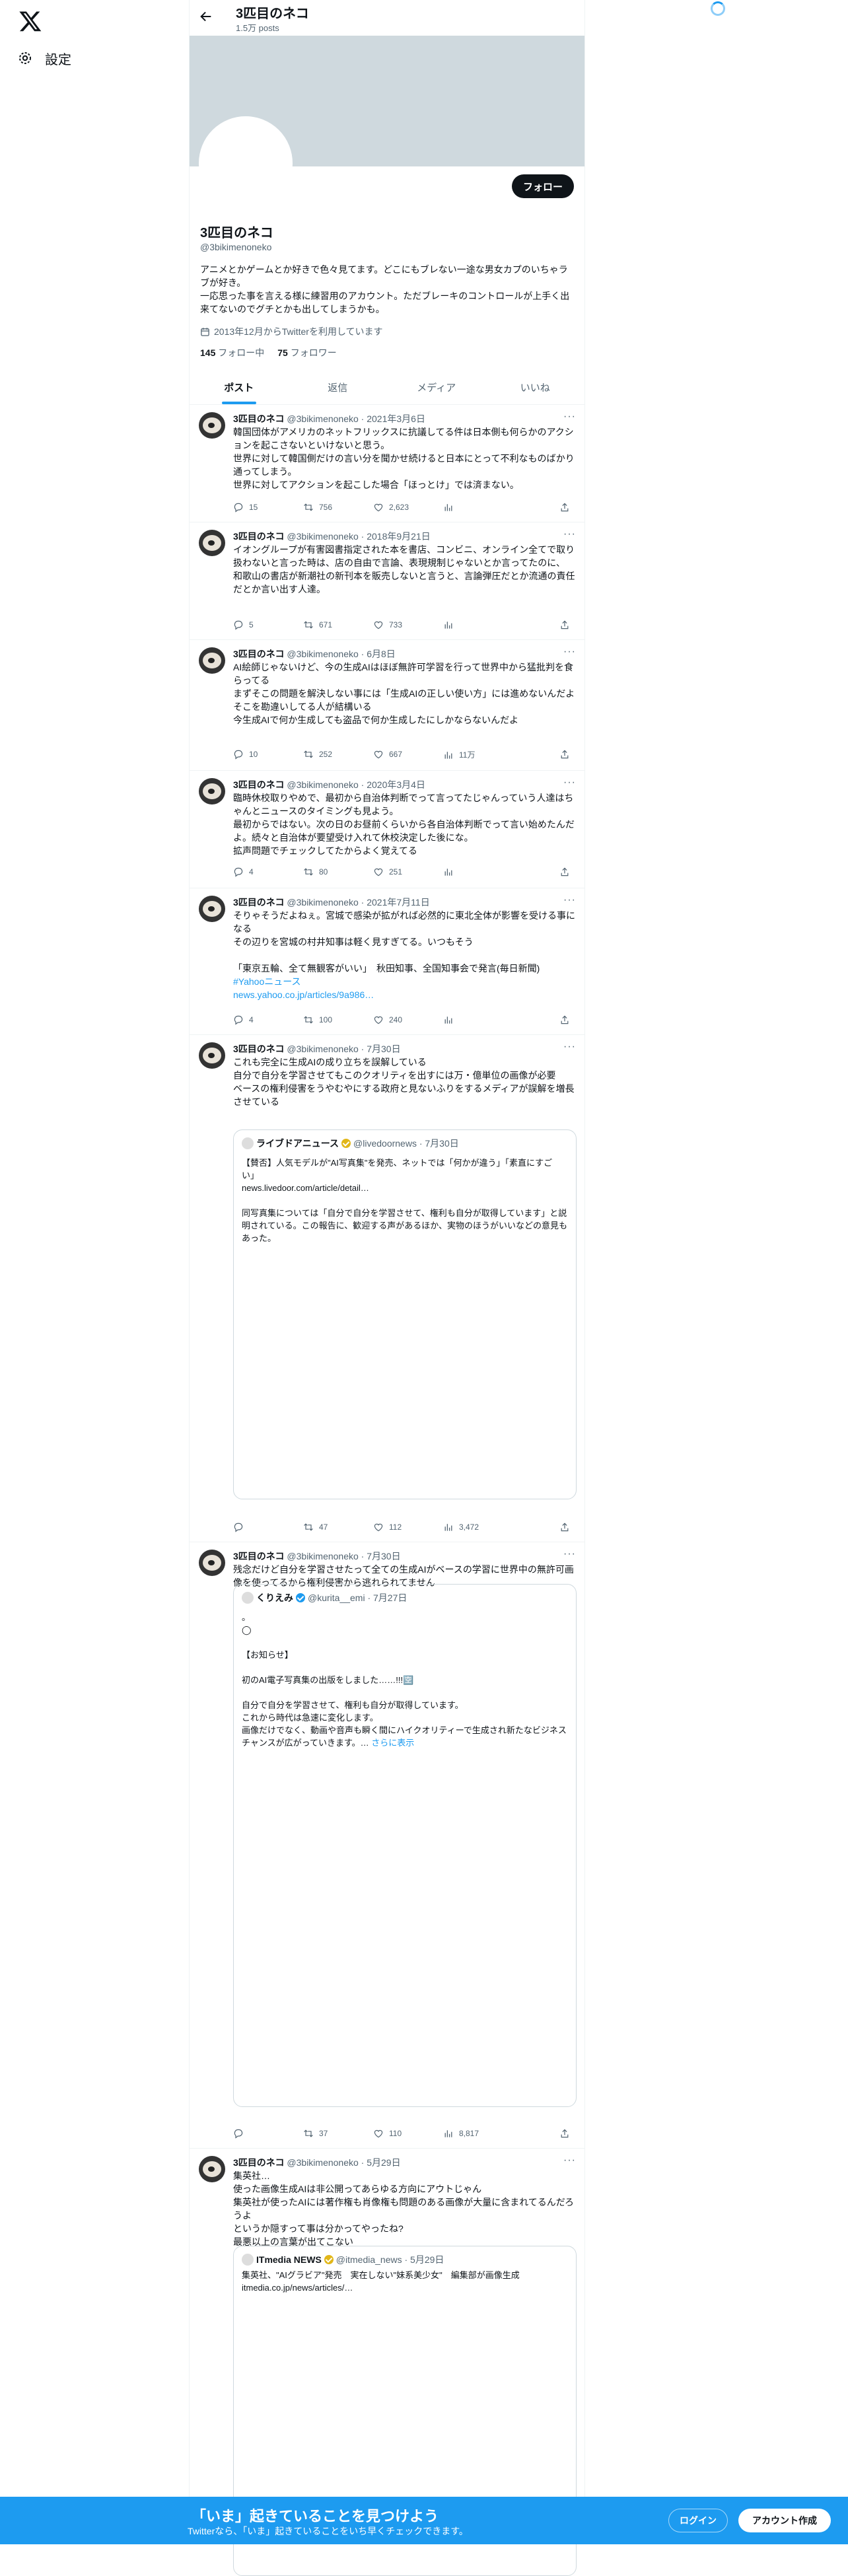 The height and width of the screenshot is (2576, 848). What do you see at coordinates (387, 872) in the screenshot?
I see `like-button: 251` at bounding box center [387, 872].